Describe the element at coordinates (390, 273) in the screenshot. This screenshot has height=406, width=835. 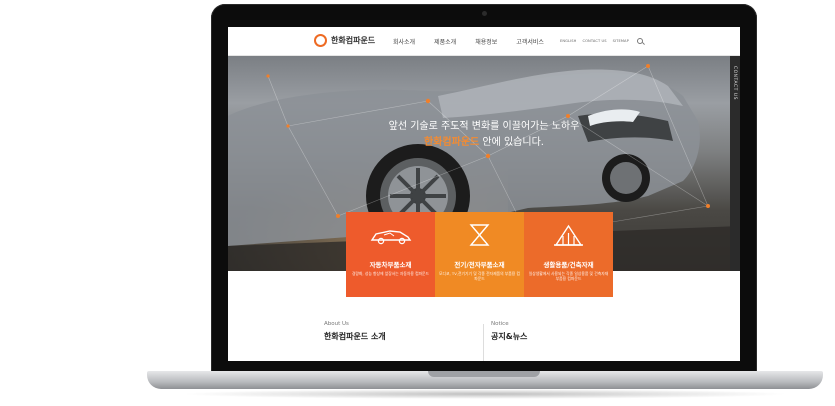
I see `tile-automotive-desc: 경량화, 성능 향상에 앞장서는 자동차용 컴파운드` at that location.